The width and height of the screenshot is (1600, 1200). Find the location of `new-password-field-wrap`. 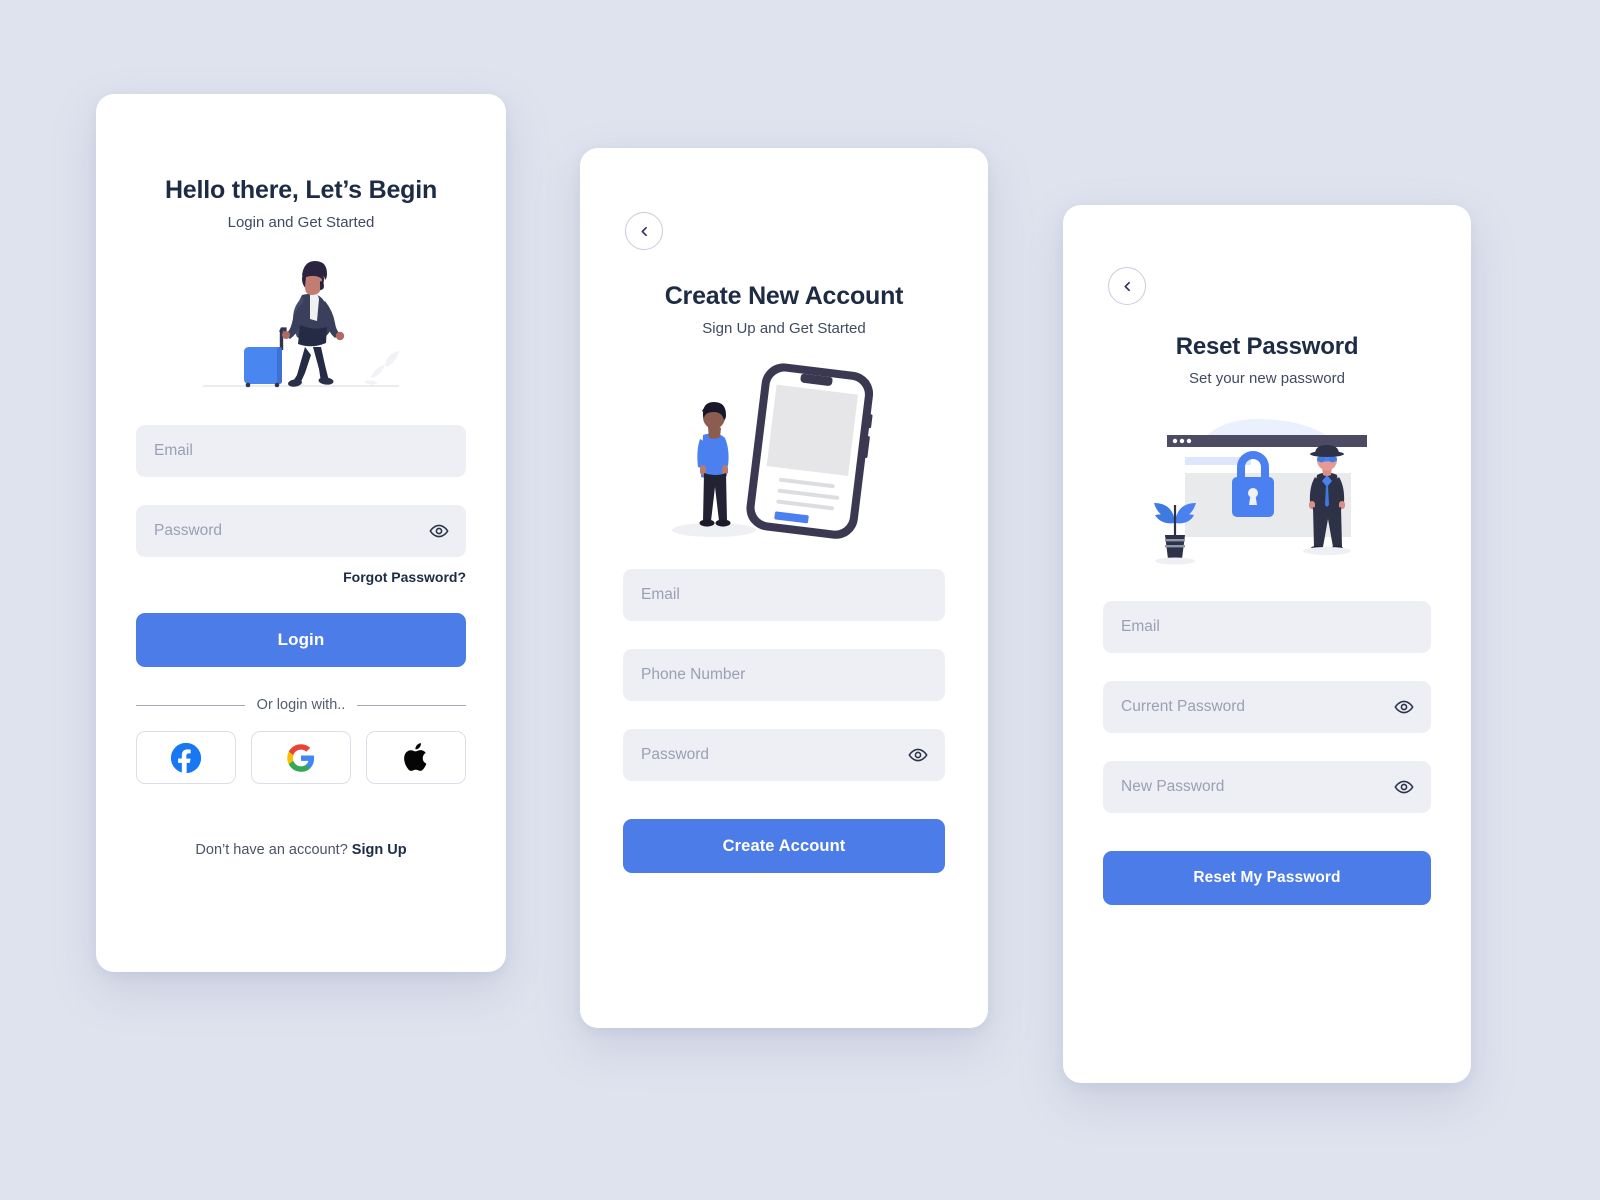

new-password-field-wrap is located at coordinates (1267, 787).